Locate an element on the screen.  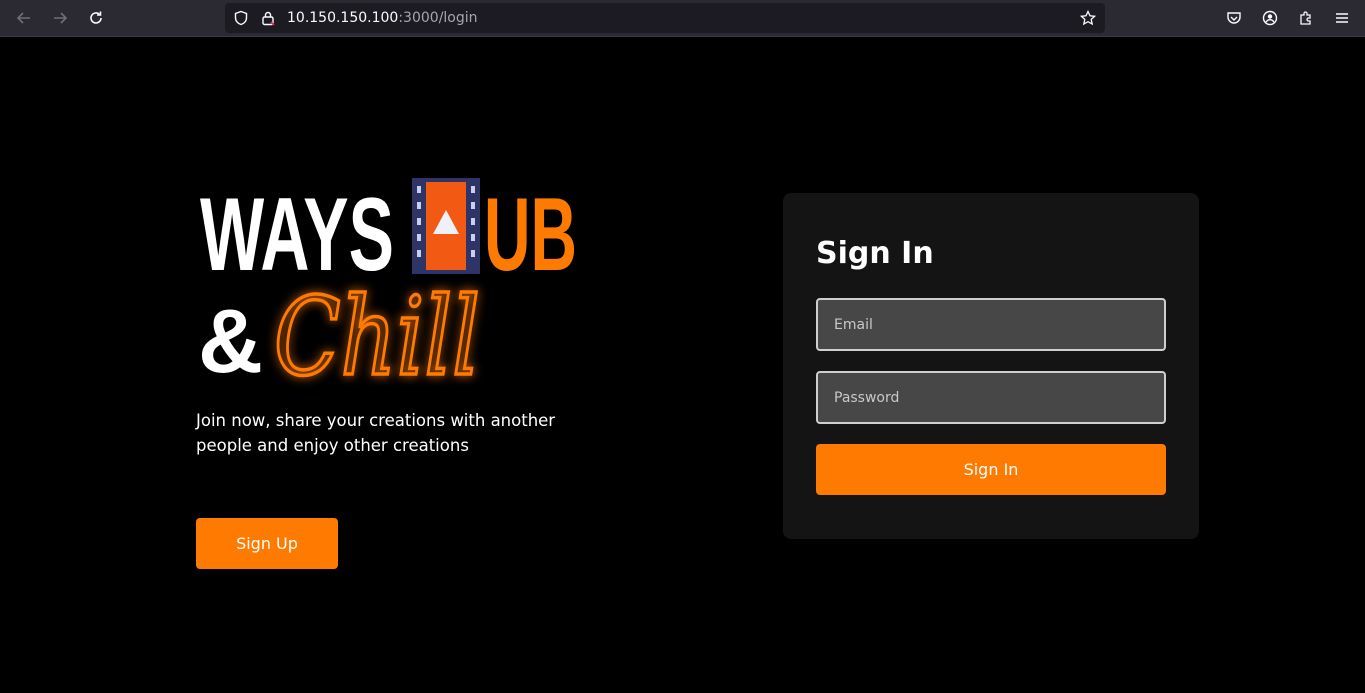
browser-toolbar: 10.150.150.100:3000/login is located at coordinates (682, 18).